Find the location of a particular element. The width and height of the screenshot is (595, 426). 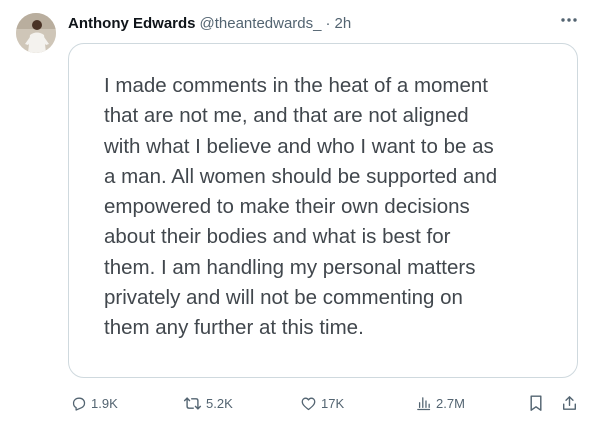

avatar-photo is located at coordinates (36, 33).